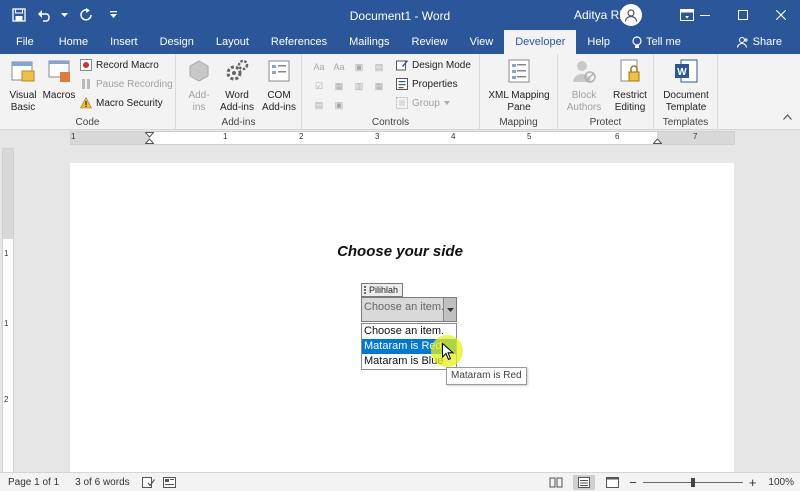 The width and height of the screenshot is (800, 491). I want to click on redo-icon, so click(86, 14).